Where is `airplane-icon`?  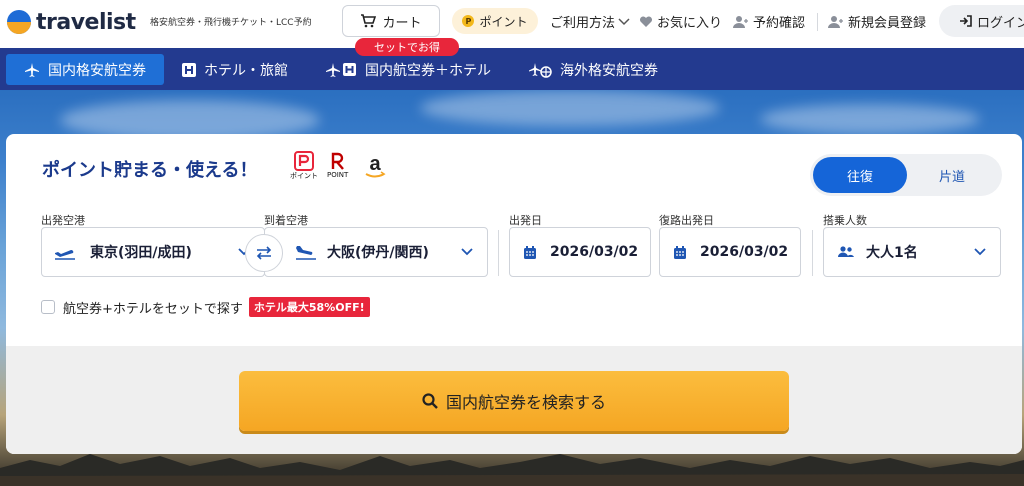 airplane-icon is located at coordinates (32, 69).